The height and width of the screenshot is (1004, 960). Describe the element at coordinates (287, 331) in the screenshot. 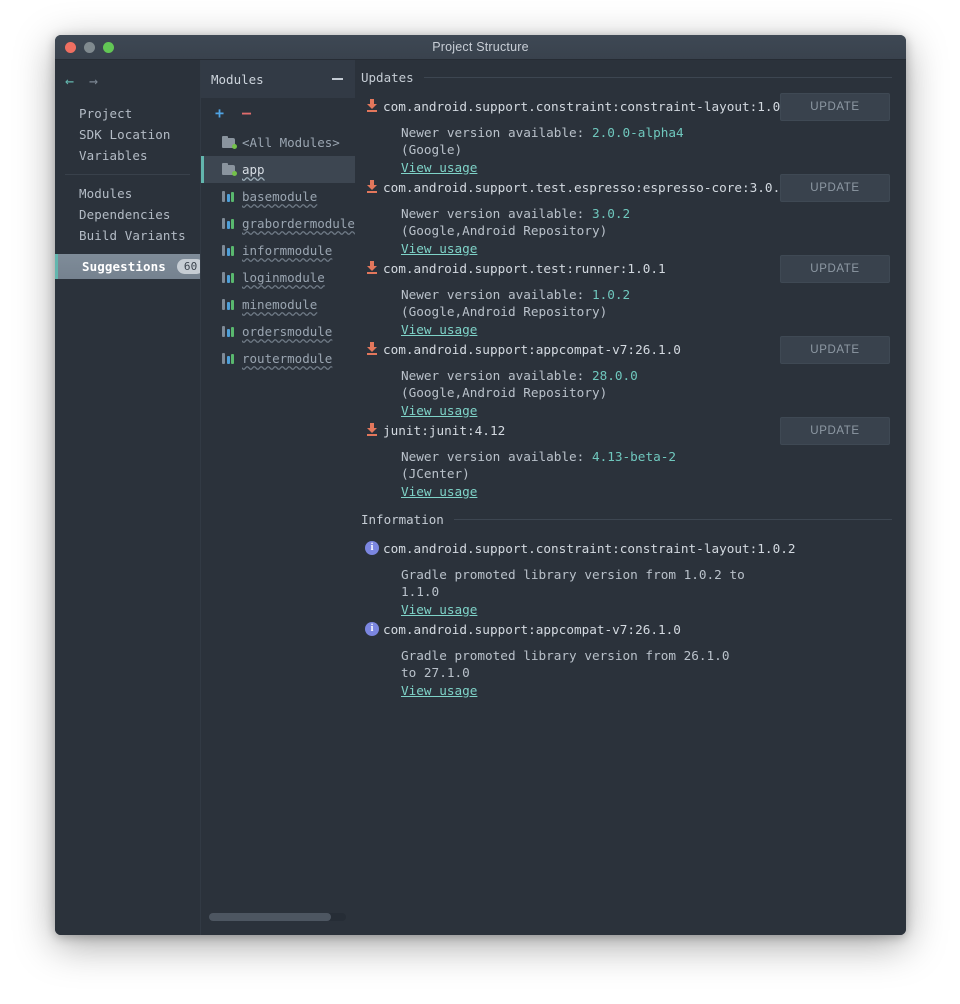

I see `module-label: ordersmodule` at that location.